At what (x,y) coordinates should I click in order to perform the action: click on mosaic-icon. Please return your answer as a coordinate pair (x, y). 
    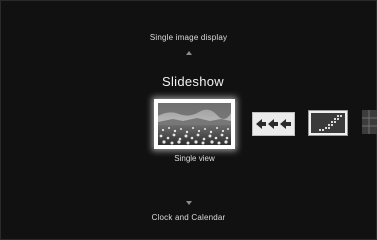
    Looking at the image, I should click on (328, 123).